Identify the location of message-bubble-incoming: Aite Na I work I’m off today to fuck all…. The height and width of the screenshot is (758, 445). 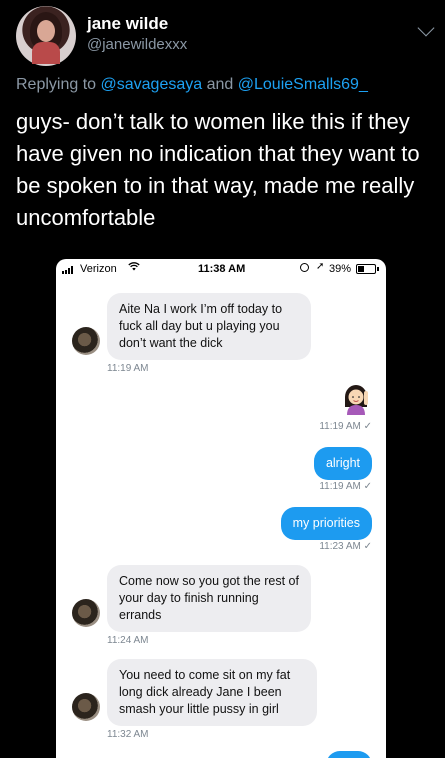
(209, 326).